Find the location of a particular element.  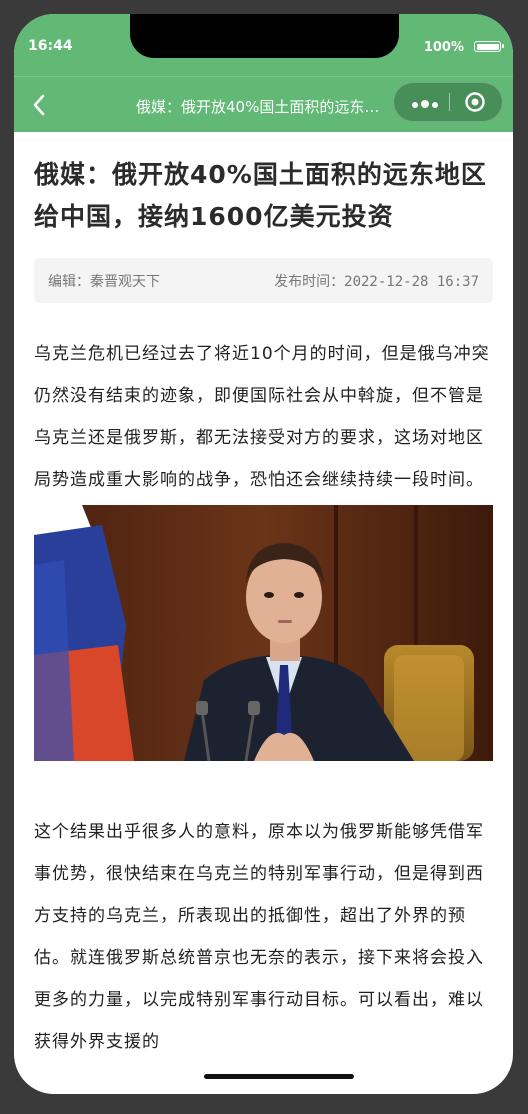

back-button is located at coordinates (39, 105).